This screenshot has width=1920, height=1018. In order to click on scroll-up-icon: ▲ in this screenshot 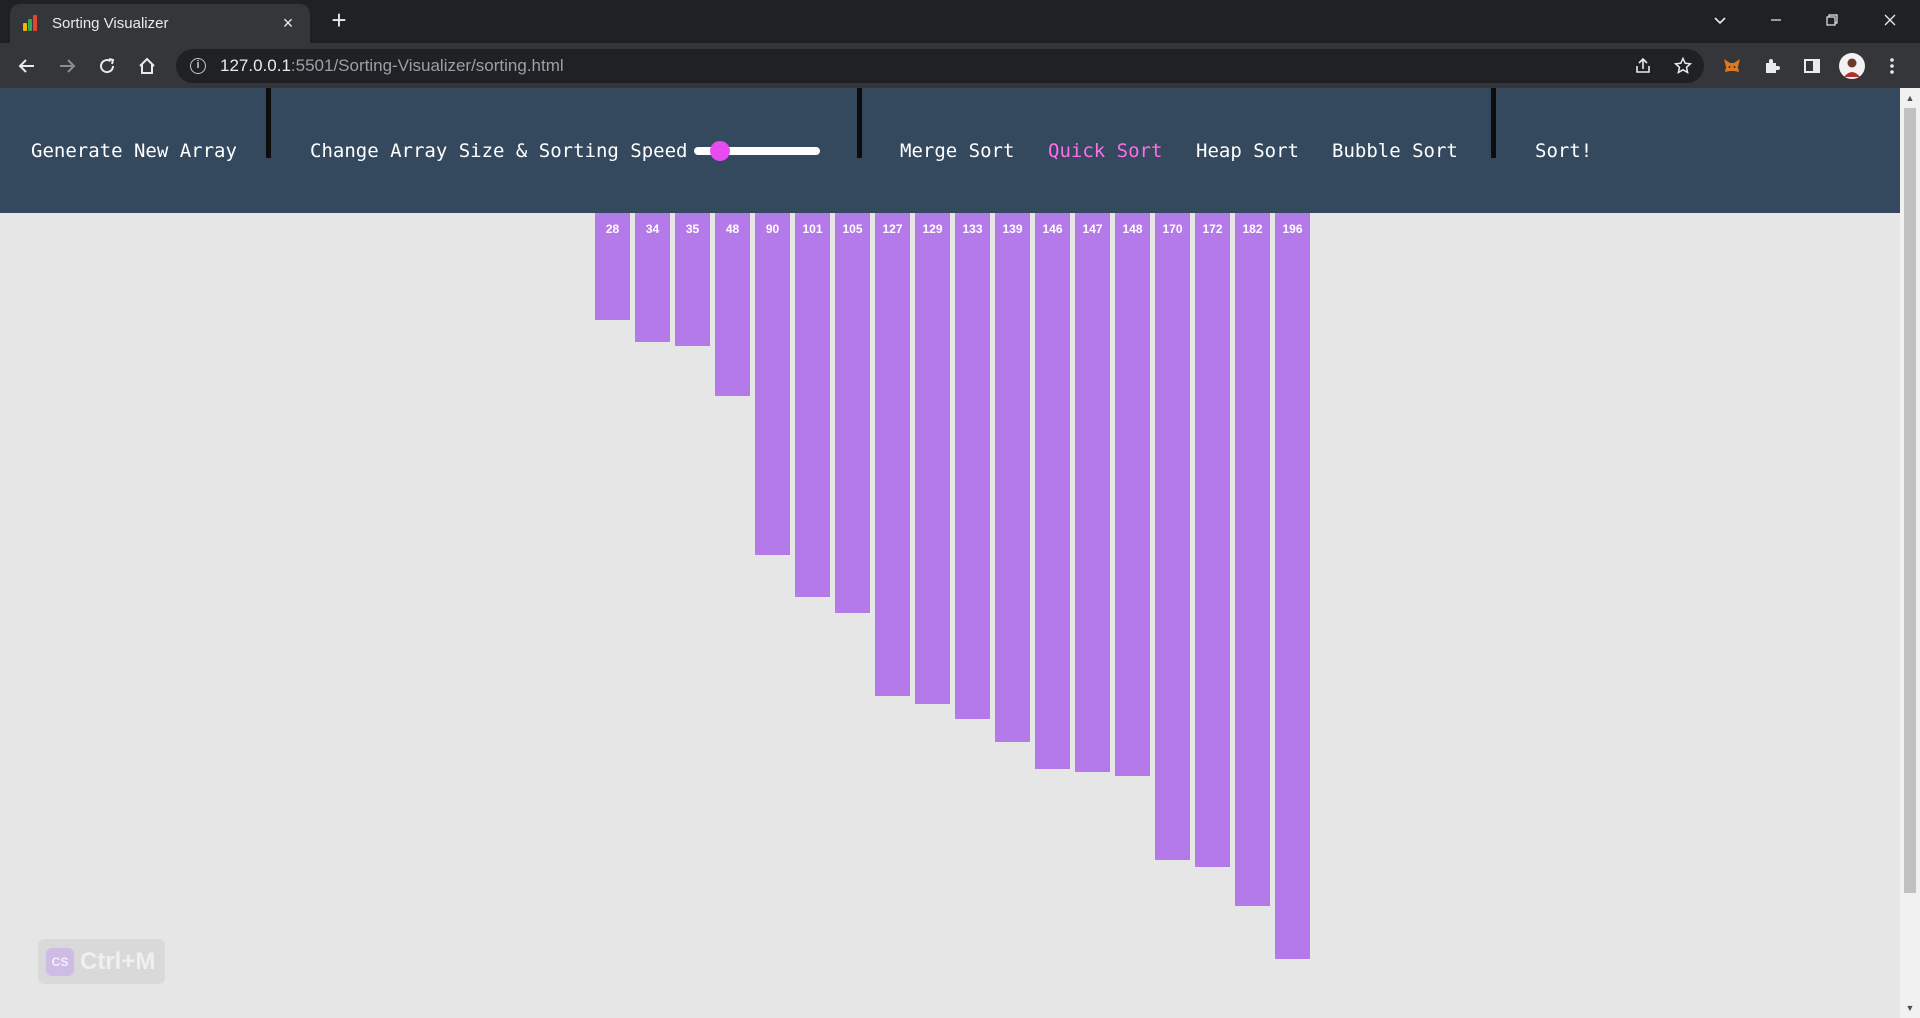, I will do `click(1910, 98)`.